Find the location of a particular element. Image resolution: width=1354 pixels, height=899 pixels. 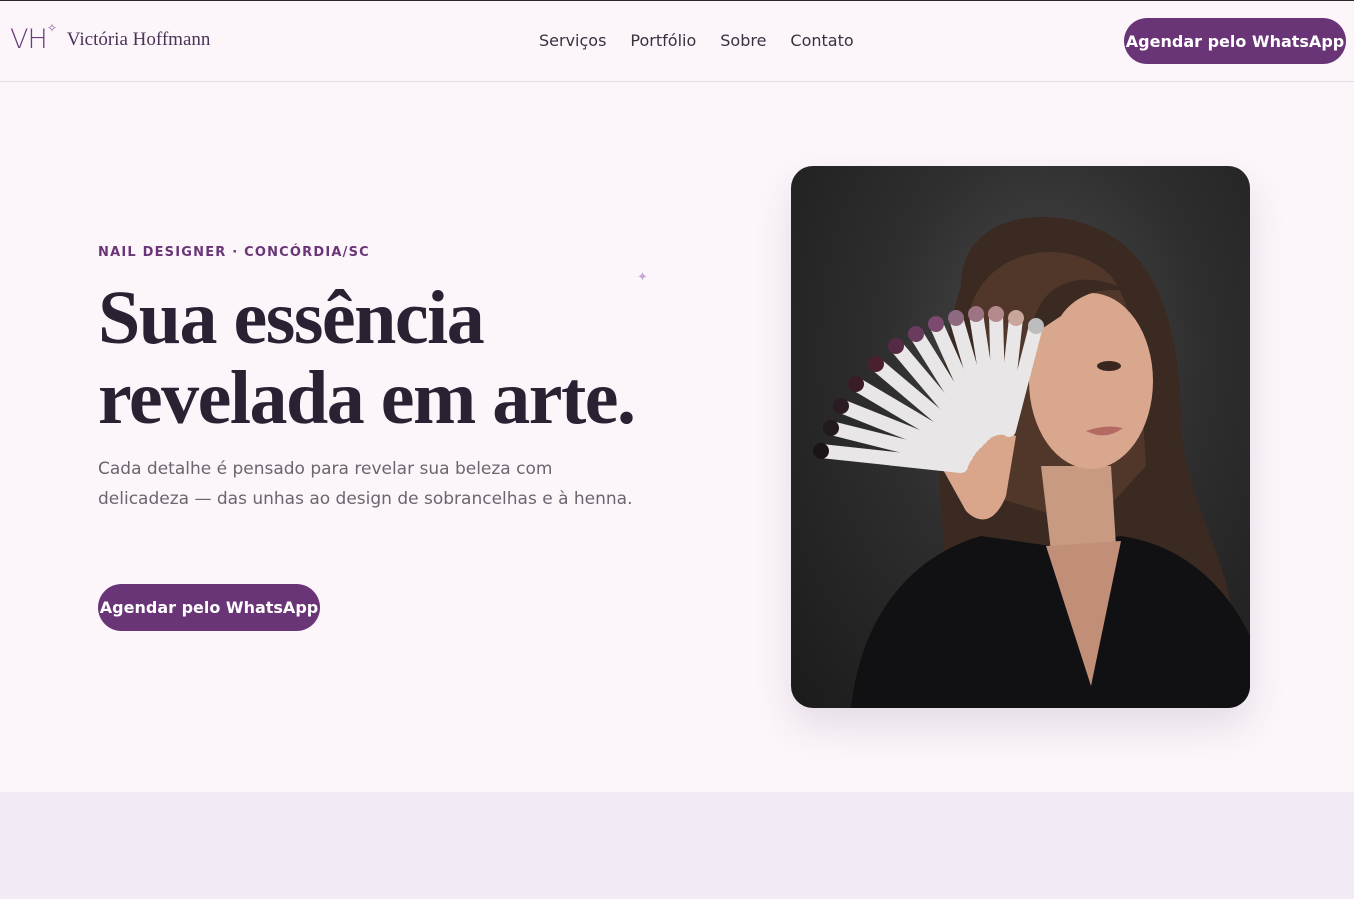

nav-contato: Contato is located at coordinates (821, 41).